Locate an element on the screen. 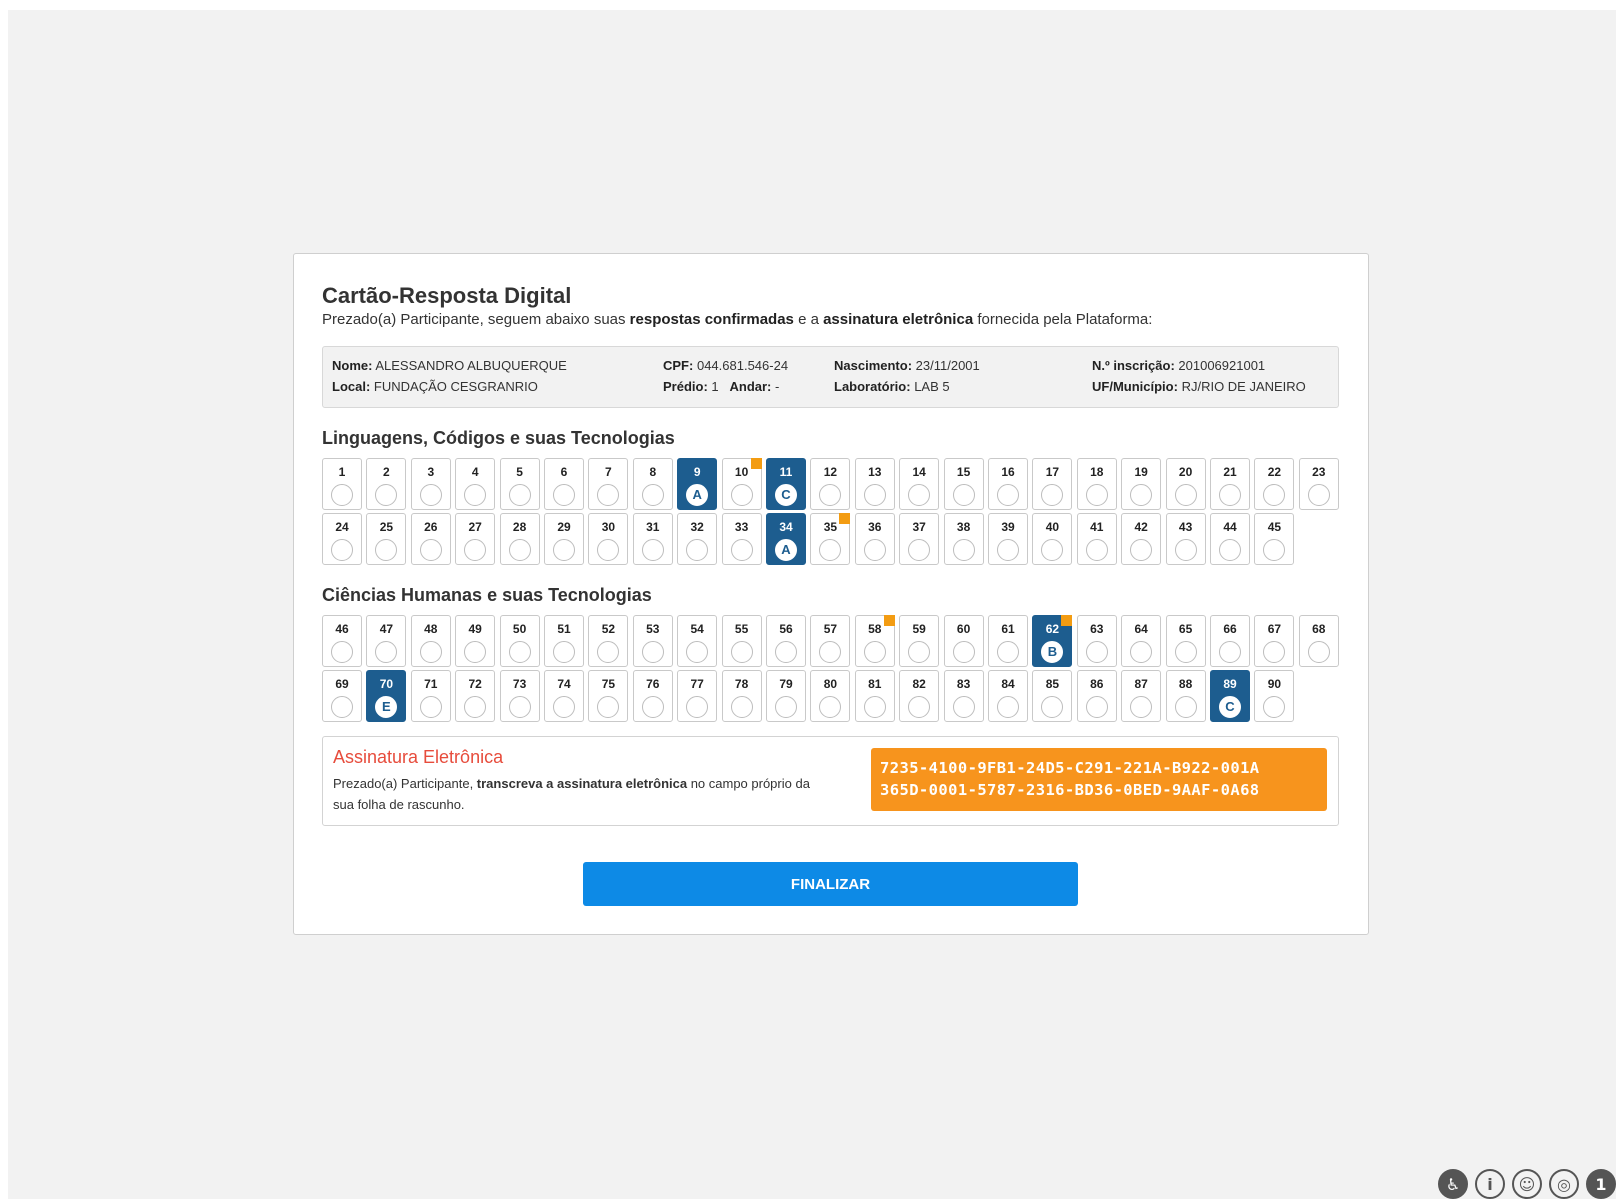 The image size is (1616, 1199). question-cell: 76 is located at coordinates (652, 696).